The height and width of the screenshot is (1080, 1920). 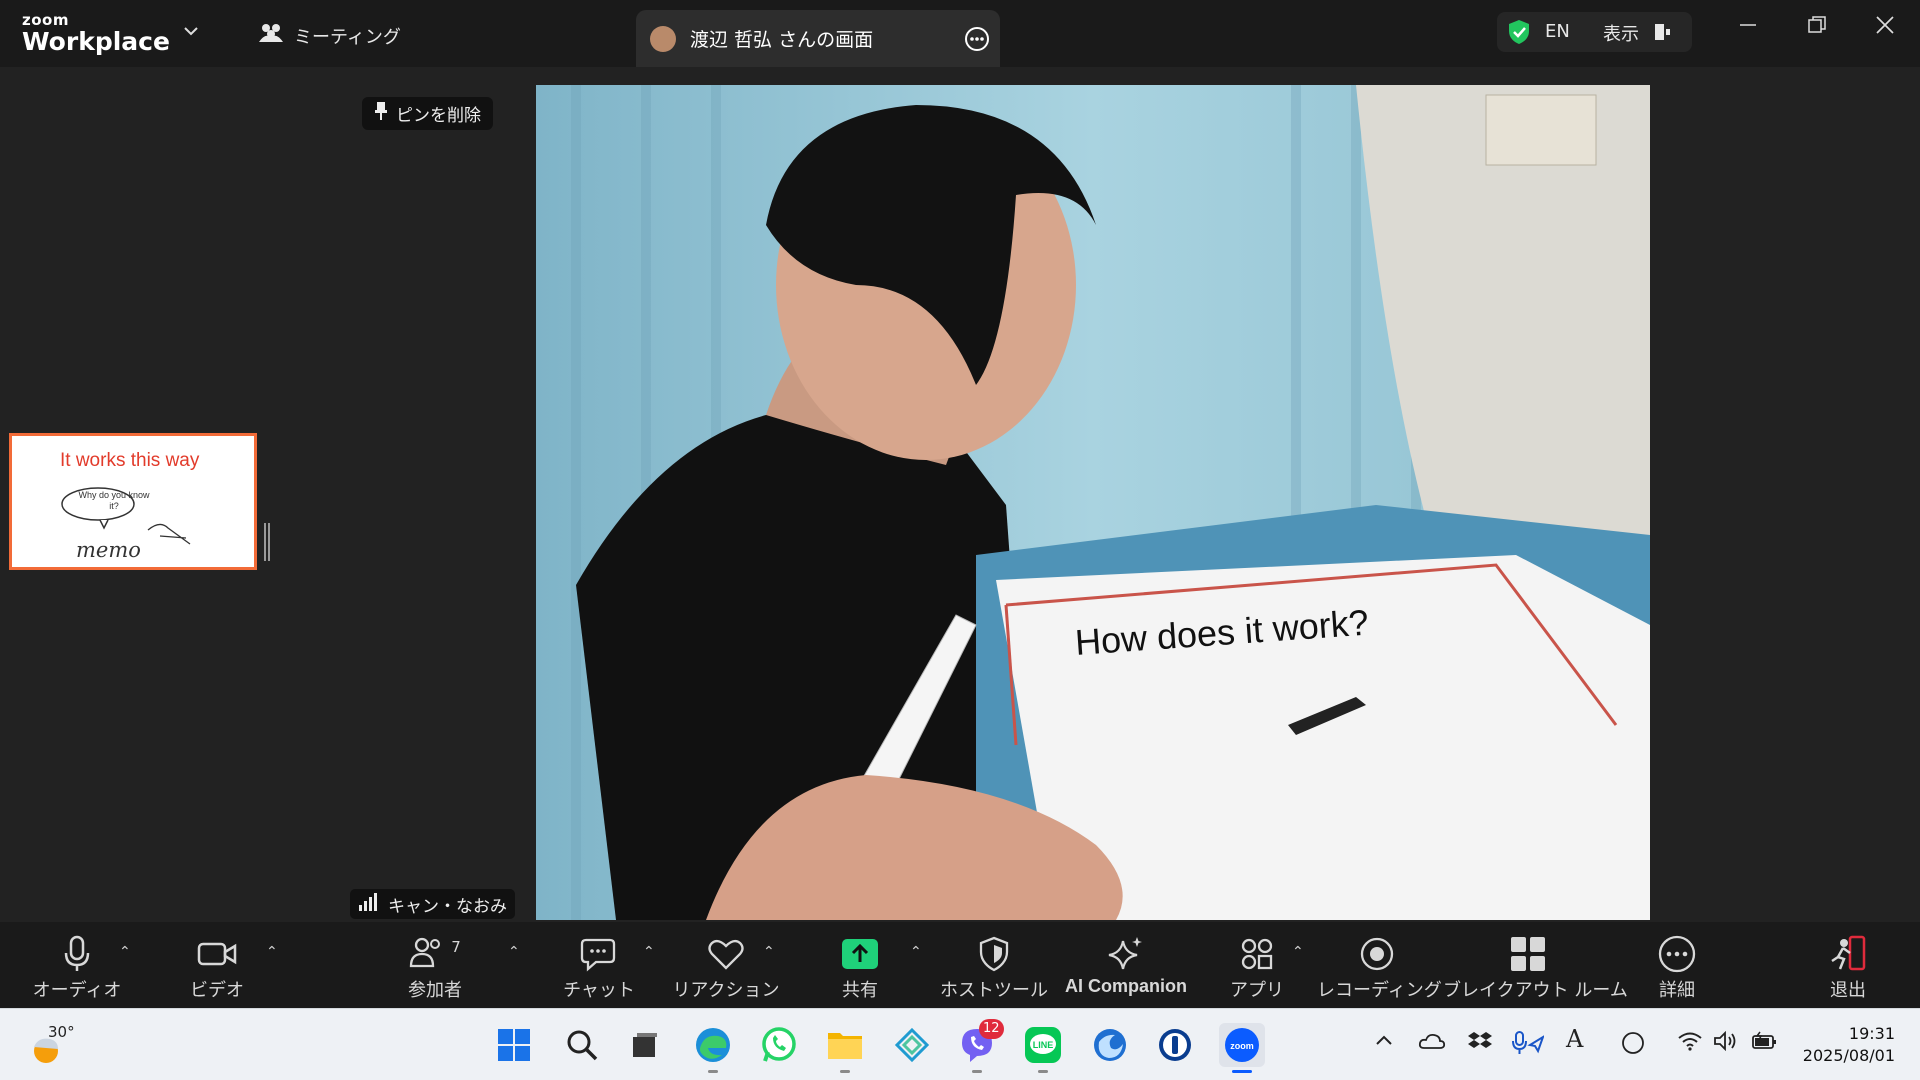 What do you see at coordinates (649, 952) in the screenshot?
I see `chat-options-caret-icon: ⌃` at bounding box center [649, 952].